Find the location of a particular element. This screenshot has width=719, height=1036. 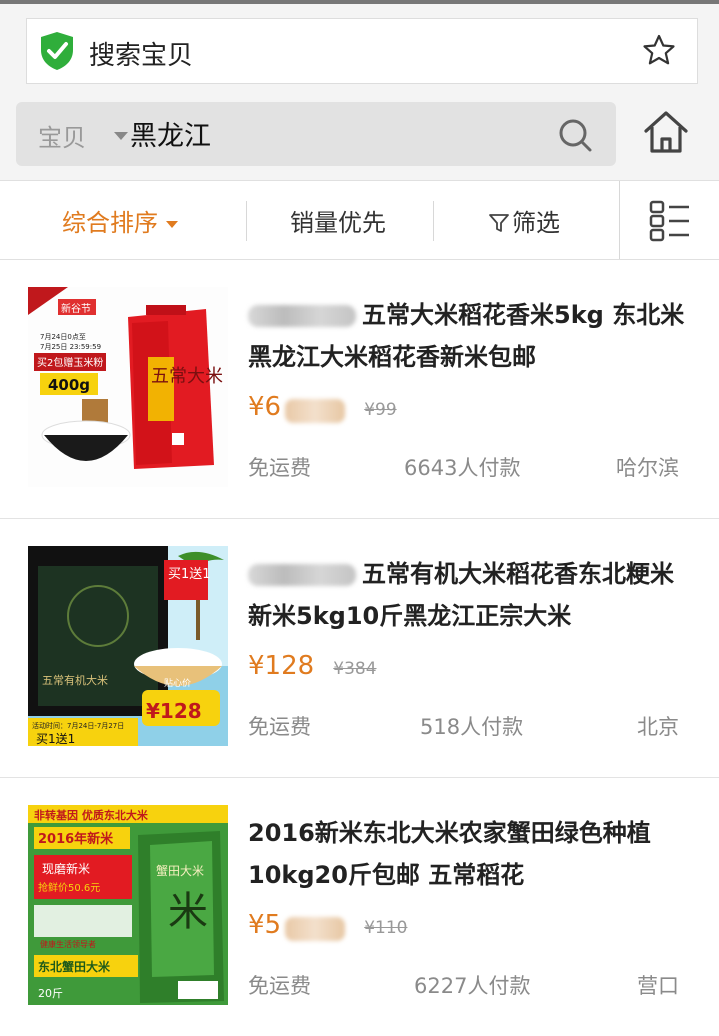

shield-check-icon is located at coordinates (57, 51).